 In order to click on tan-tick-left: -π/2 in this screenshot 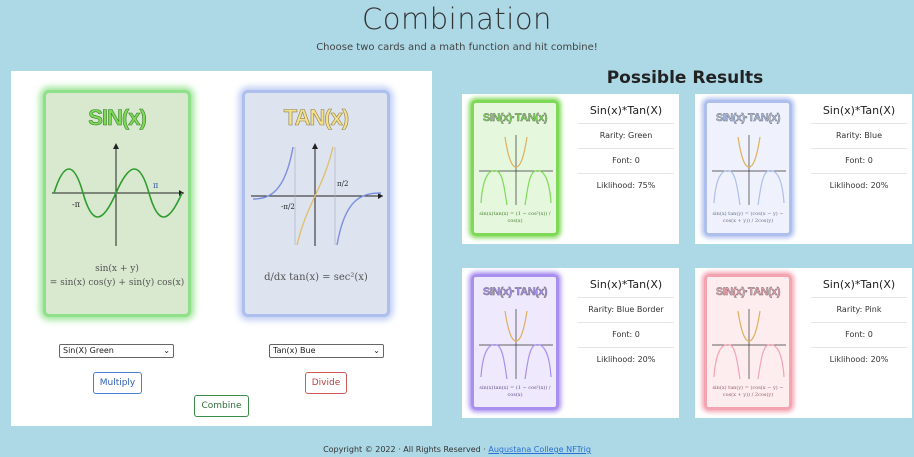, I will do `click(288, 207)`.